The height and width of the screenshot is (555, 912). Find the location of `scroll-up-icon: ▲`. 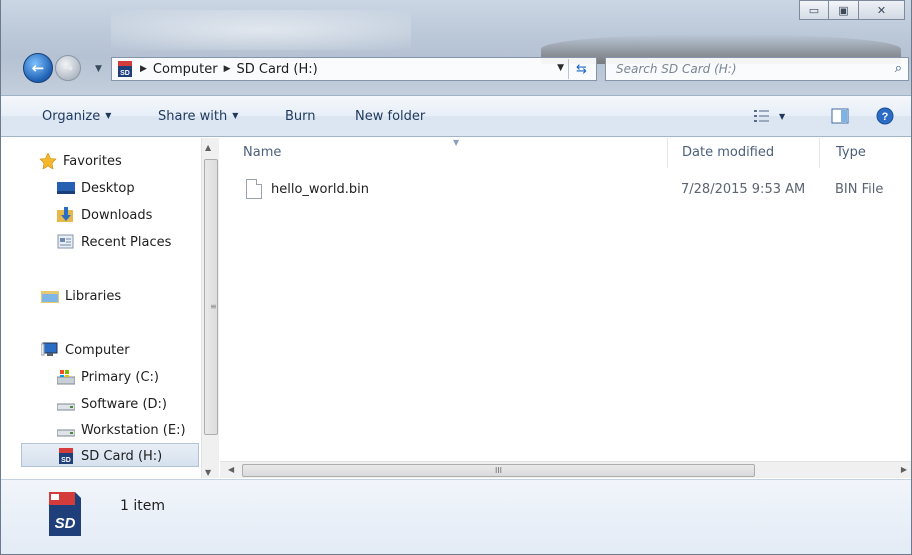

scroll-up-icon: ▲ is located at coordinates (208, 147).